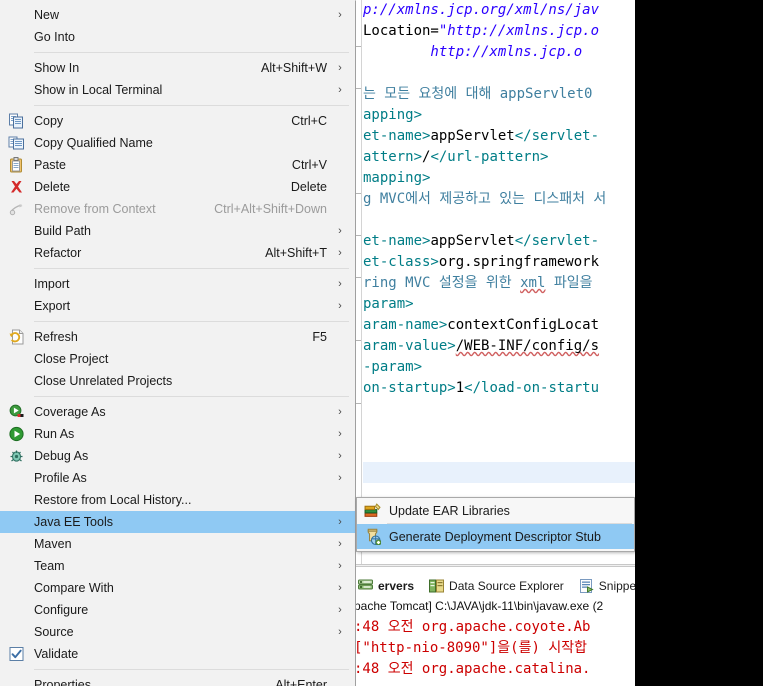 Image resolution: width=763 pixels, height=686 pixels. I want to click on code-line: Location="http://xmlns.jcp.o, so click(499, 31).